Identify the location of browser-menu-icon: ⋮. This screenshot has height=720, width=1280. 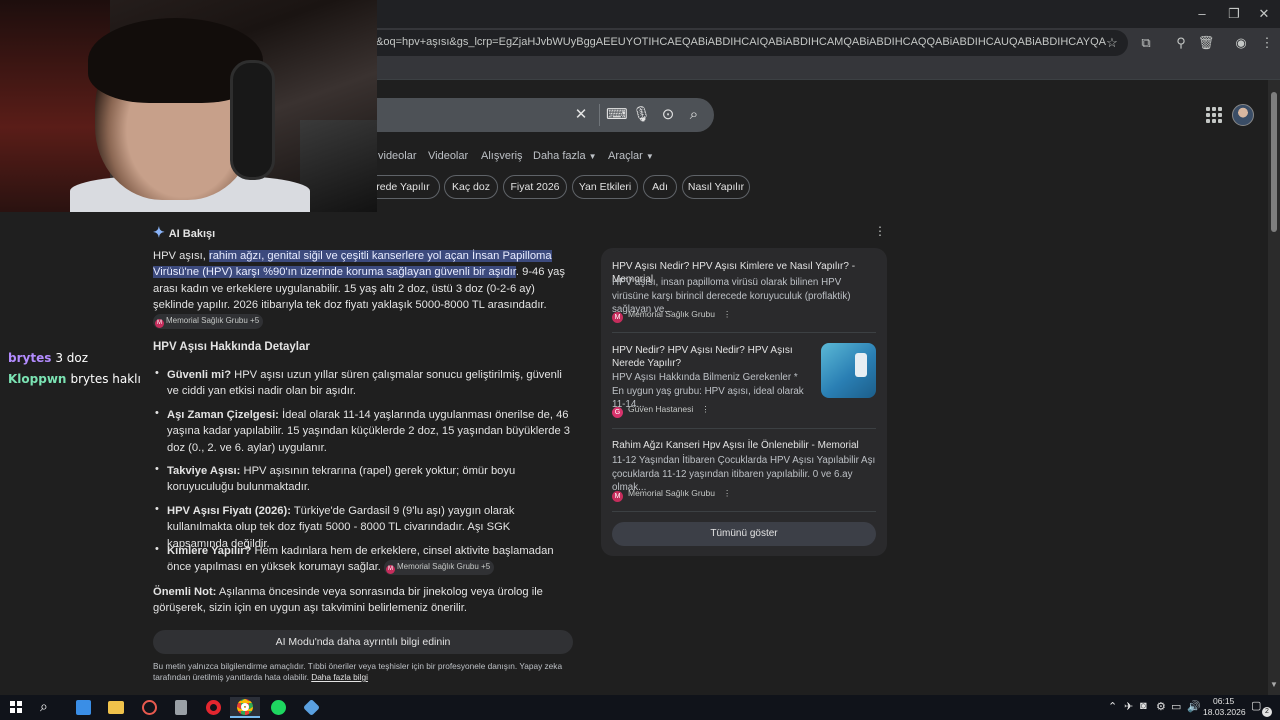
(1267, 43).